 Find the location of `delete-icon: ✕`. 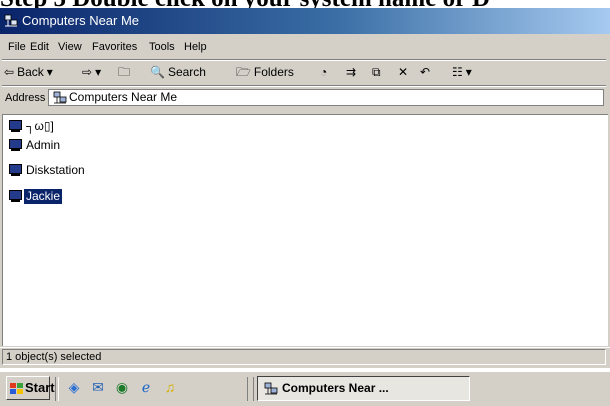

delete-icon: ✕ is located at coordinates (403, 72).